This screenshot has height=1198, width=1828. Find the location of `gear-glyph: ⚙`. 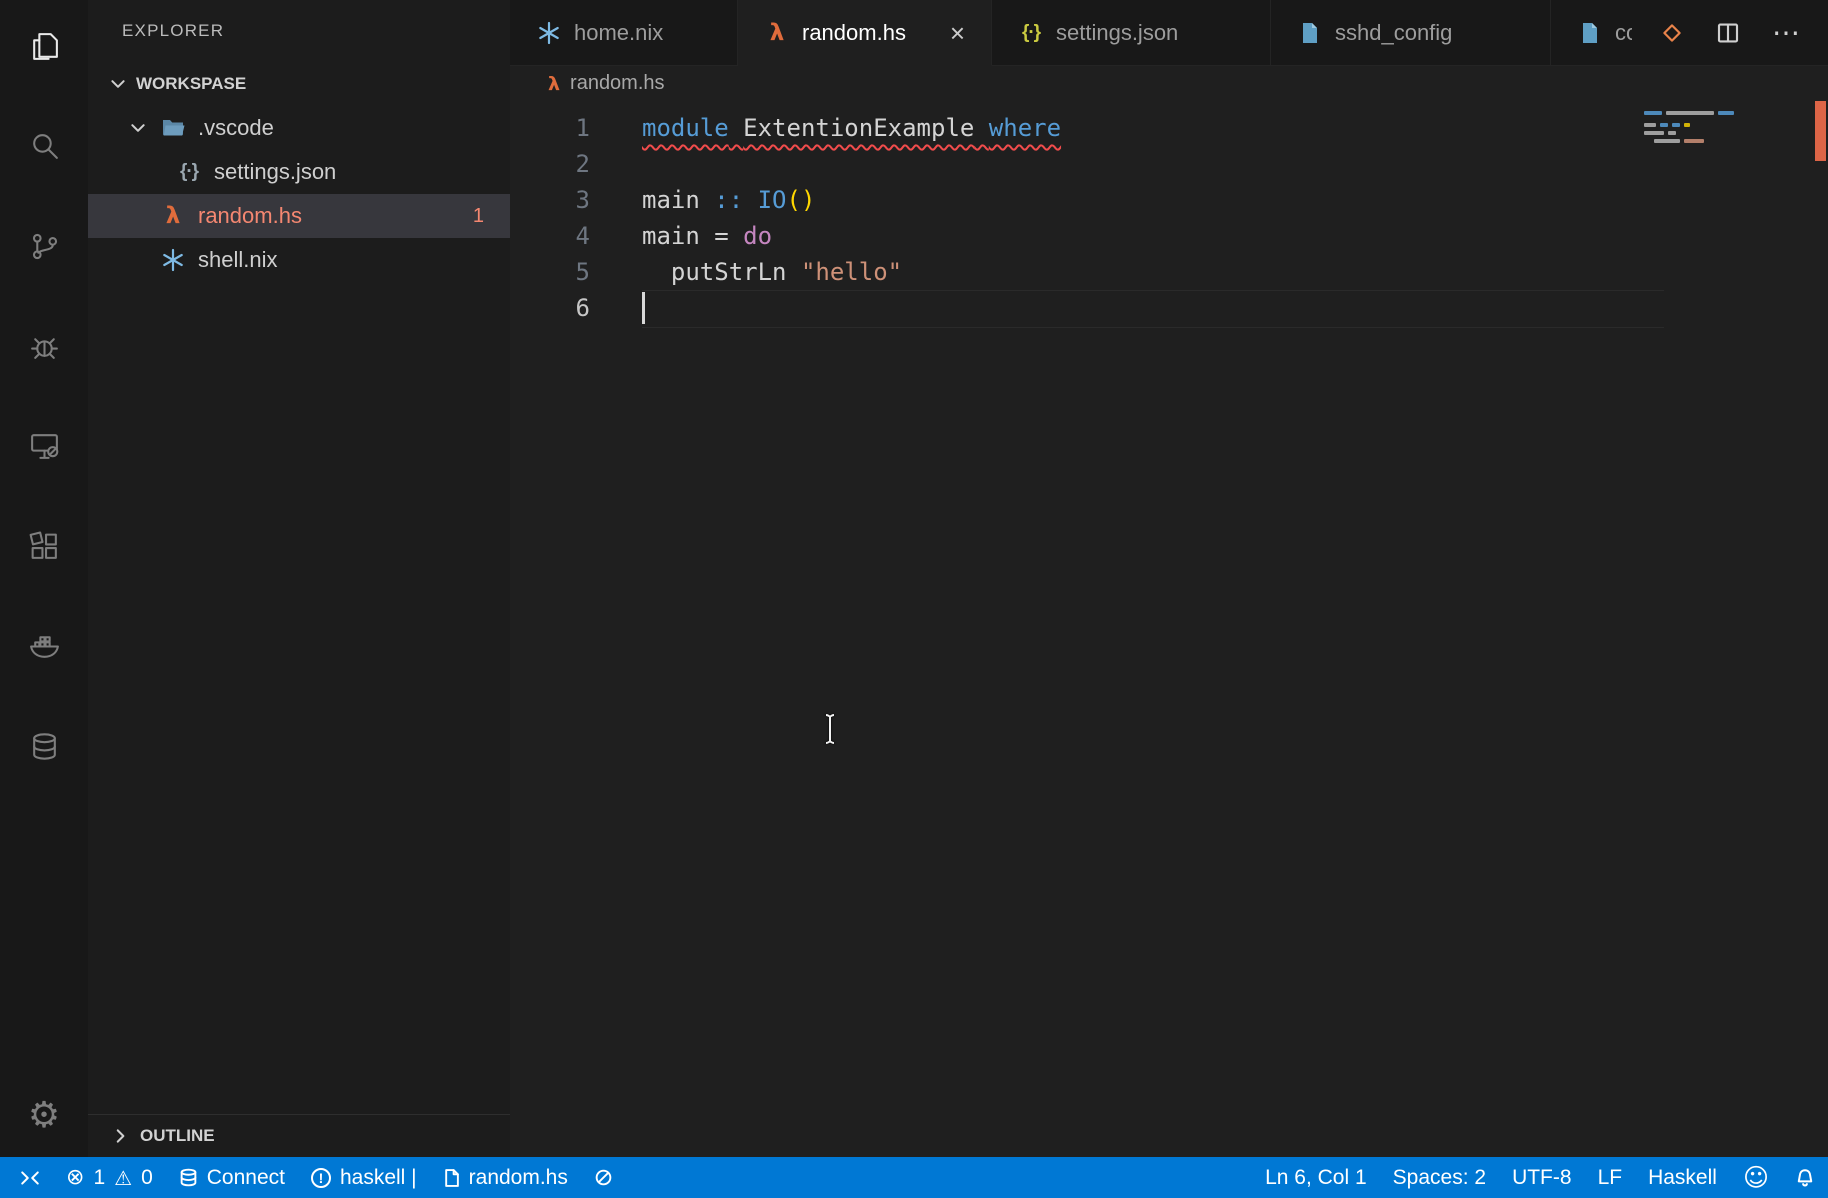

gear-glyph: ⚙ is located at coordinates (44, 1114).